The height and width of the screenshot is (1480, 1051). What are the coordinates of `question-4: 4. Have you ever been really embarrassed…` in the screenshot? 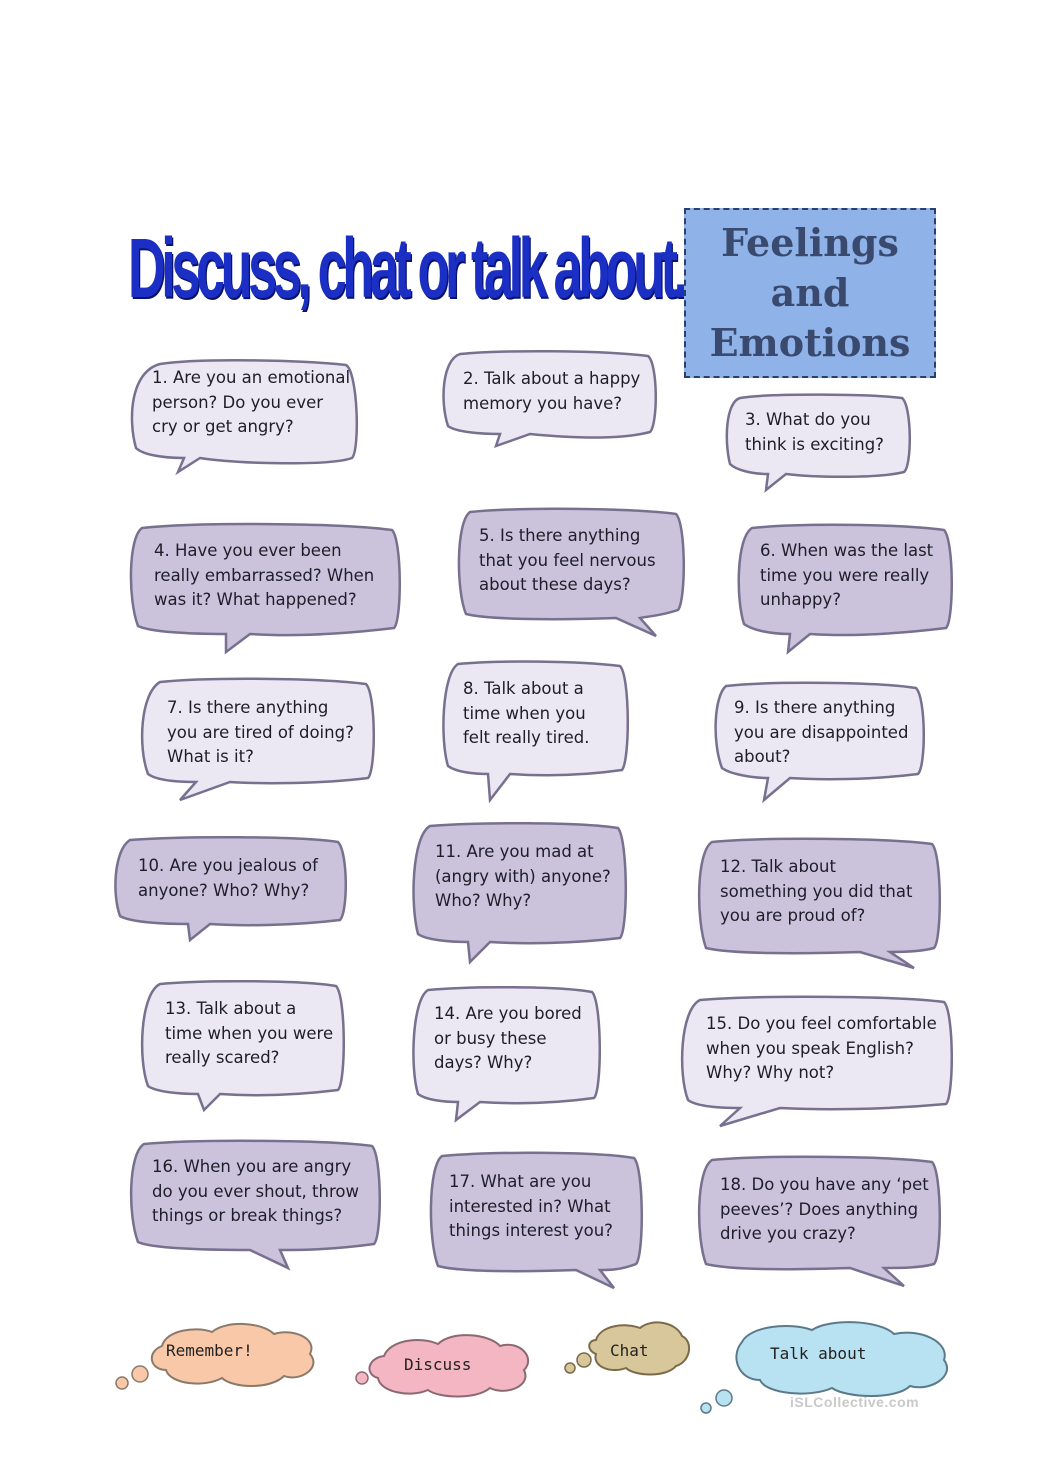 It's located at (264, 575).